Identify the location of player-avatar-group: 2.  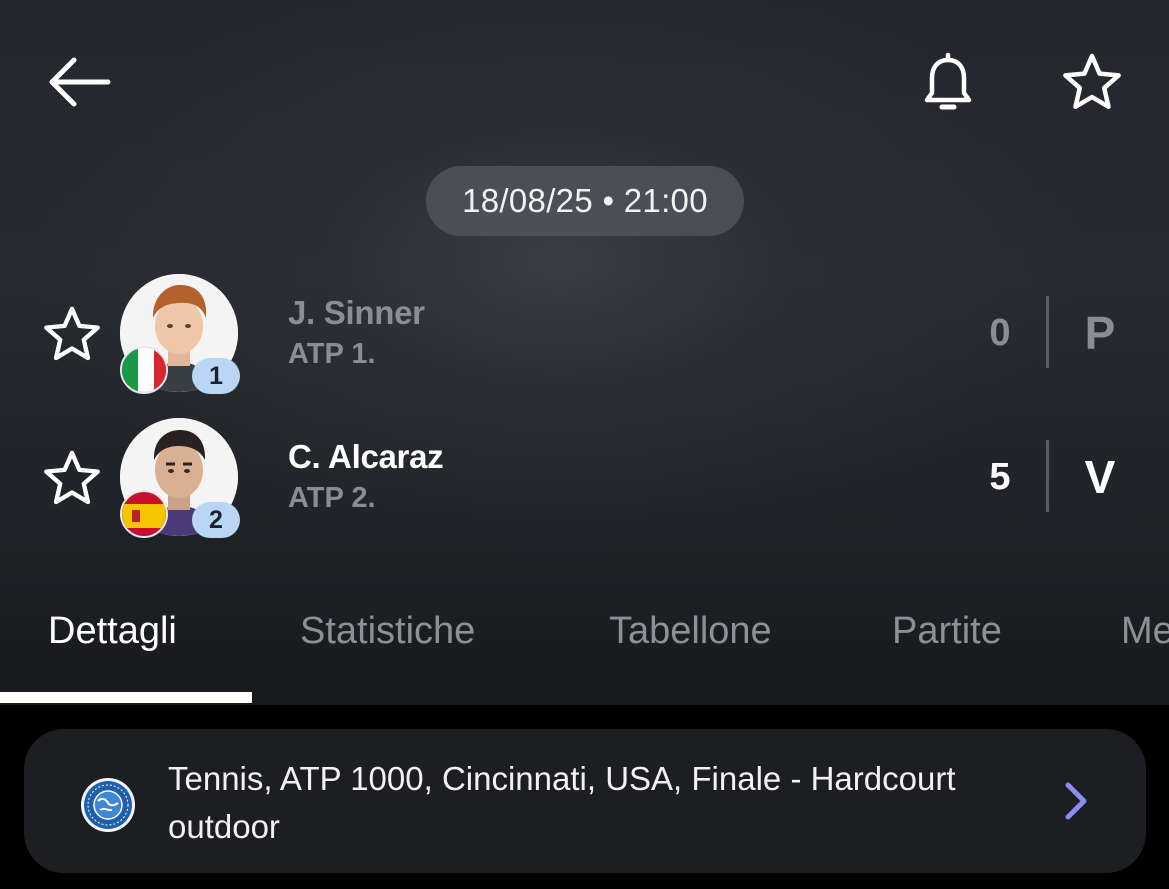
(181, 479).